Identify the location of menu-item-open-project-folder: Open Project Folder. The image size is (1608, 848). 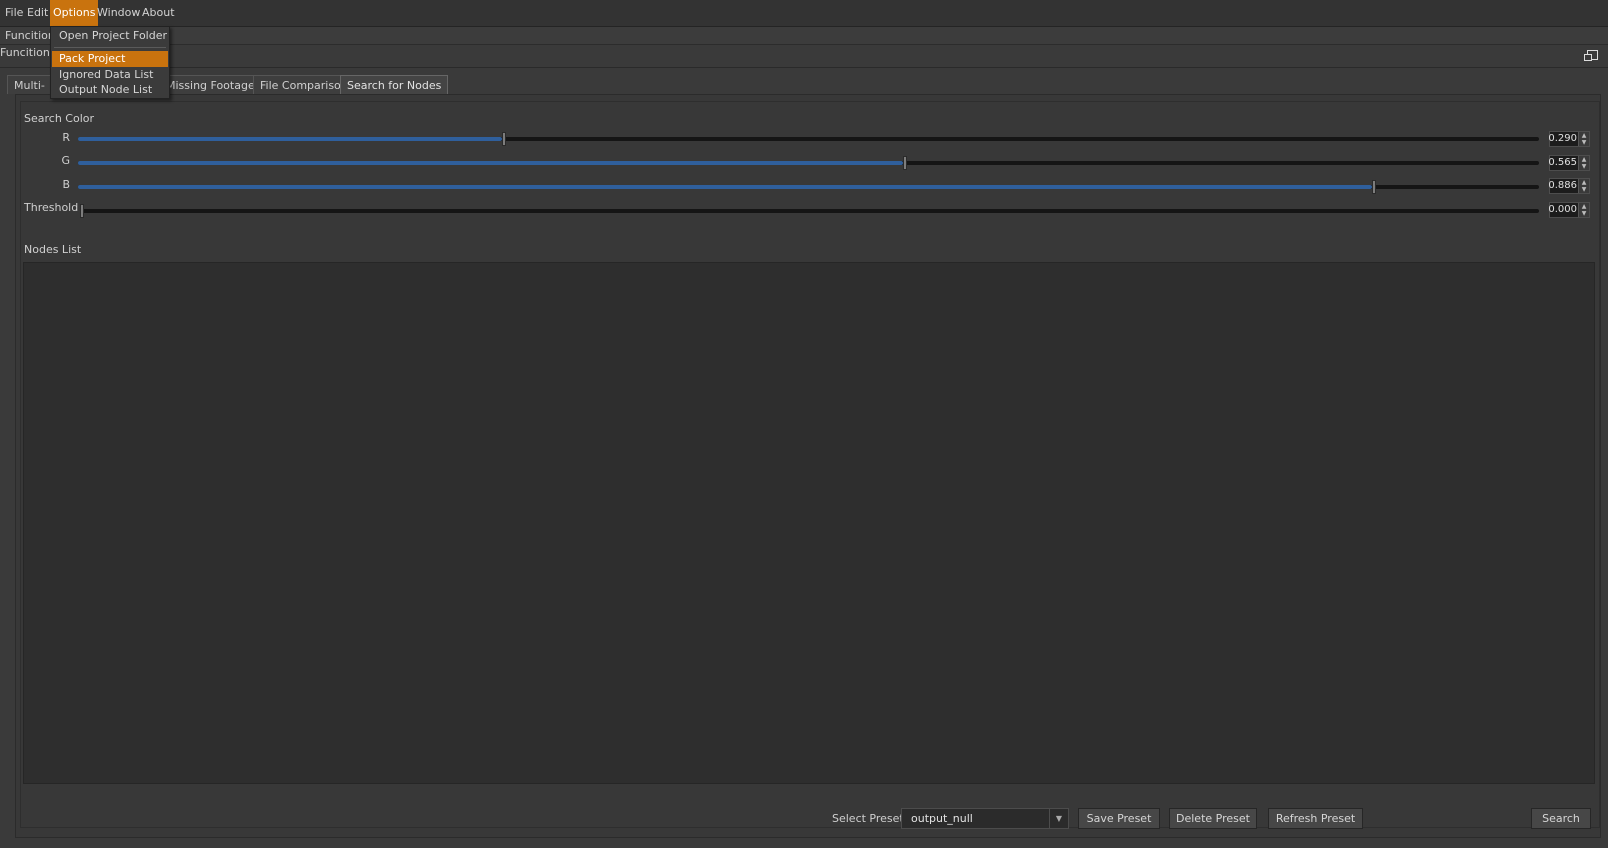
(110, 36).